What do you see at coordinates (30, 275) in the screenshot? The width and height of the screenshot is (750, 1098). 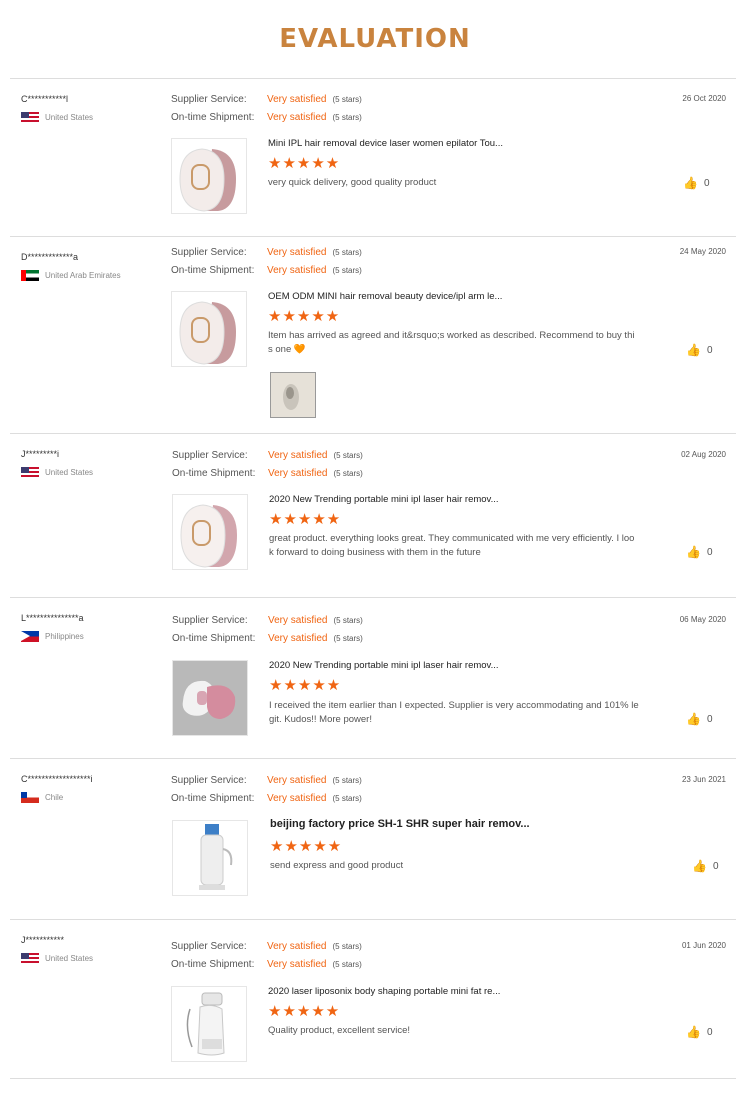 I see `uae-flag-icon` at bounding box center [30, 275].